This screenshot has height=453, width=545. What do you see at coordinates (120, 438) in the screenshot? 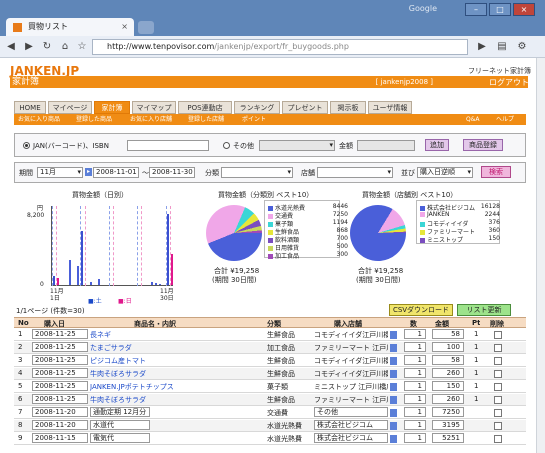
I see `row-name-input: 電気代` at bounding box center [120, 438].